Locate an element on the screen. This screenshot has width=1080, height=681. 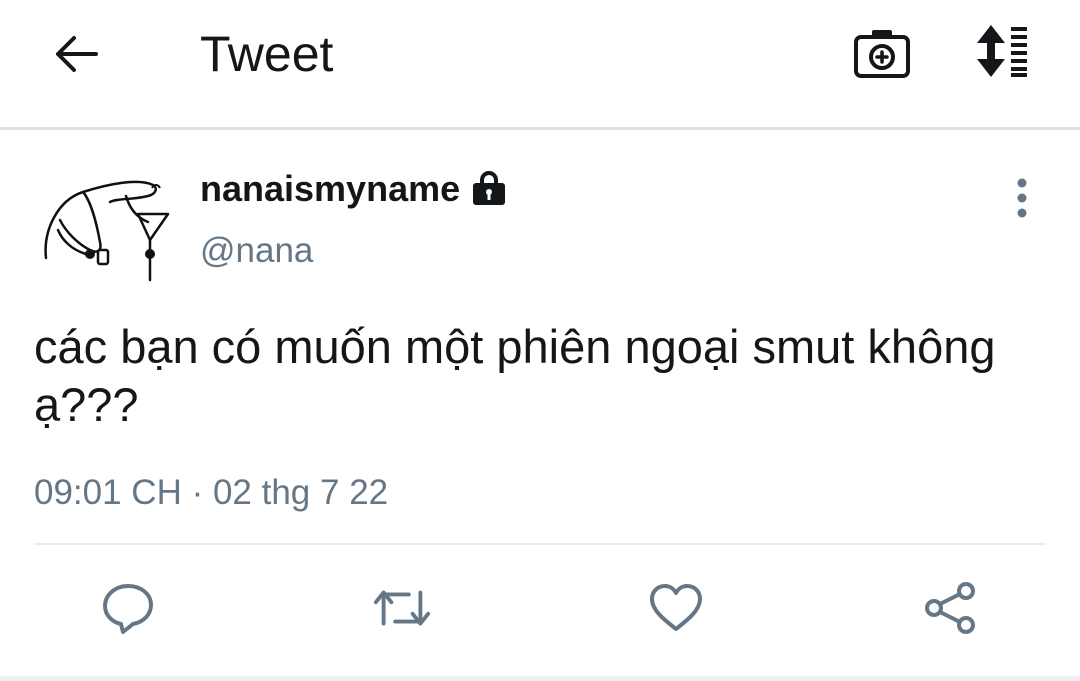
retweet-button is located at coordinates (402, 608).